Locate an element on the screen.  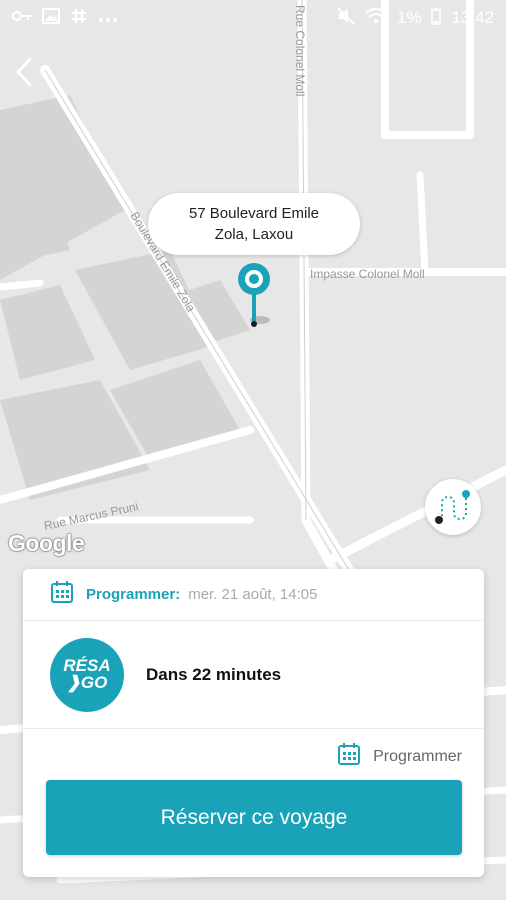
provider-row: RÉSA ❱GO Dans 22 minutes is located at coordinates (253, 675).